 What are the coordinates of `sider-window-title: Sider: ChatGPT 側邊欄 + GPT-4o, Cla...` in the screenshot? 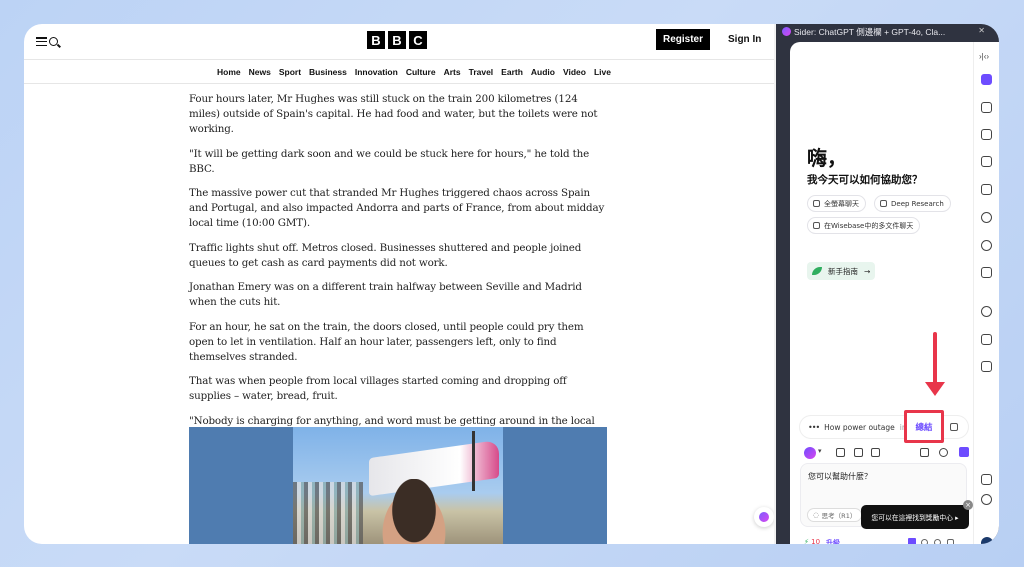 It's located at (870, 32).